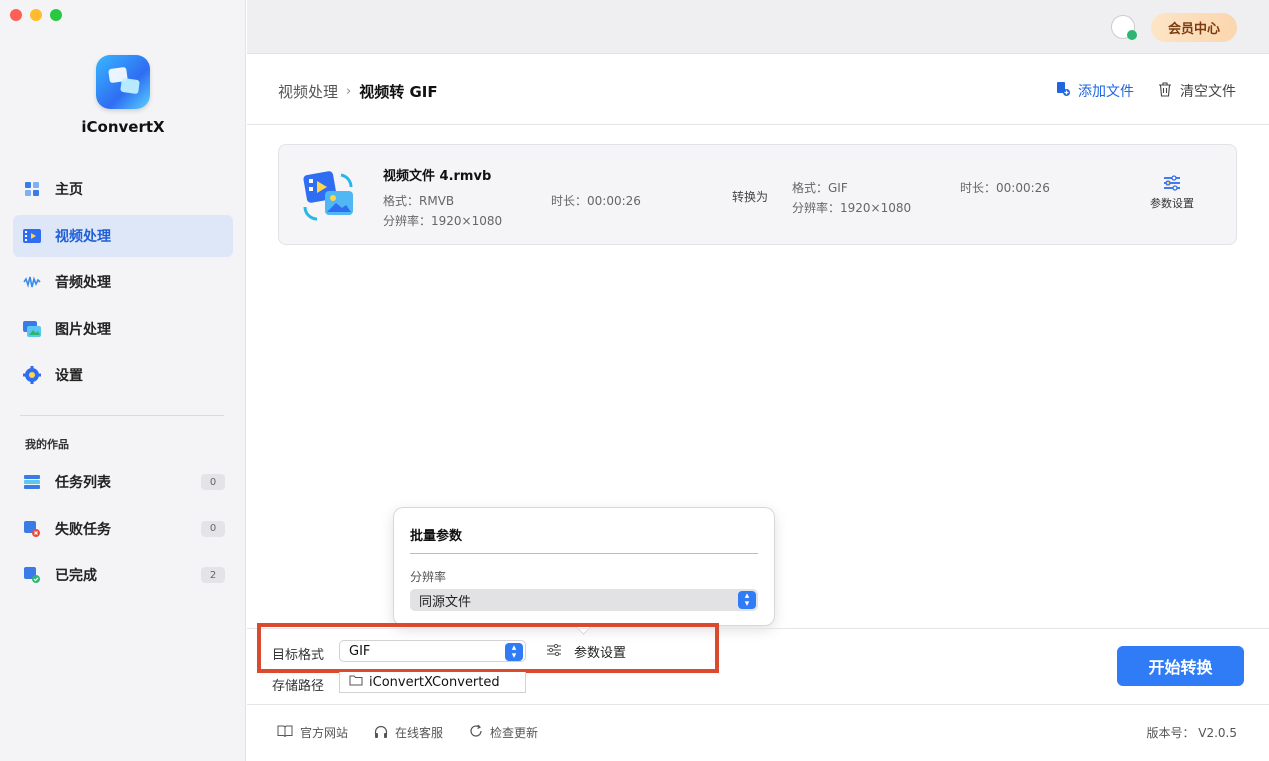 The width and height of the screenshot is (1269, 761). I want to click on add-file-label: 添加文件, so click(1106, 92).